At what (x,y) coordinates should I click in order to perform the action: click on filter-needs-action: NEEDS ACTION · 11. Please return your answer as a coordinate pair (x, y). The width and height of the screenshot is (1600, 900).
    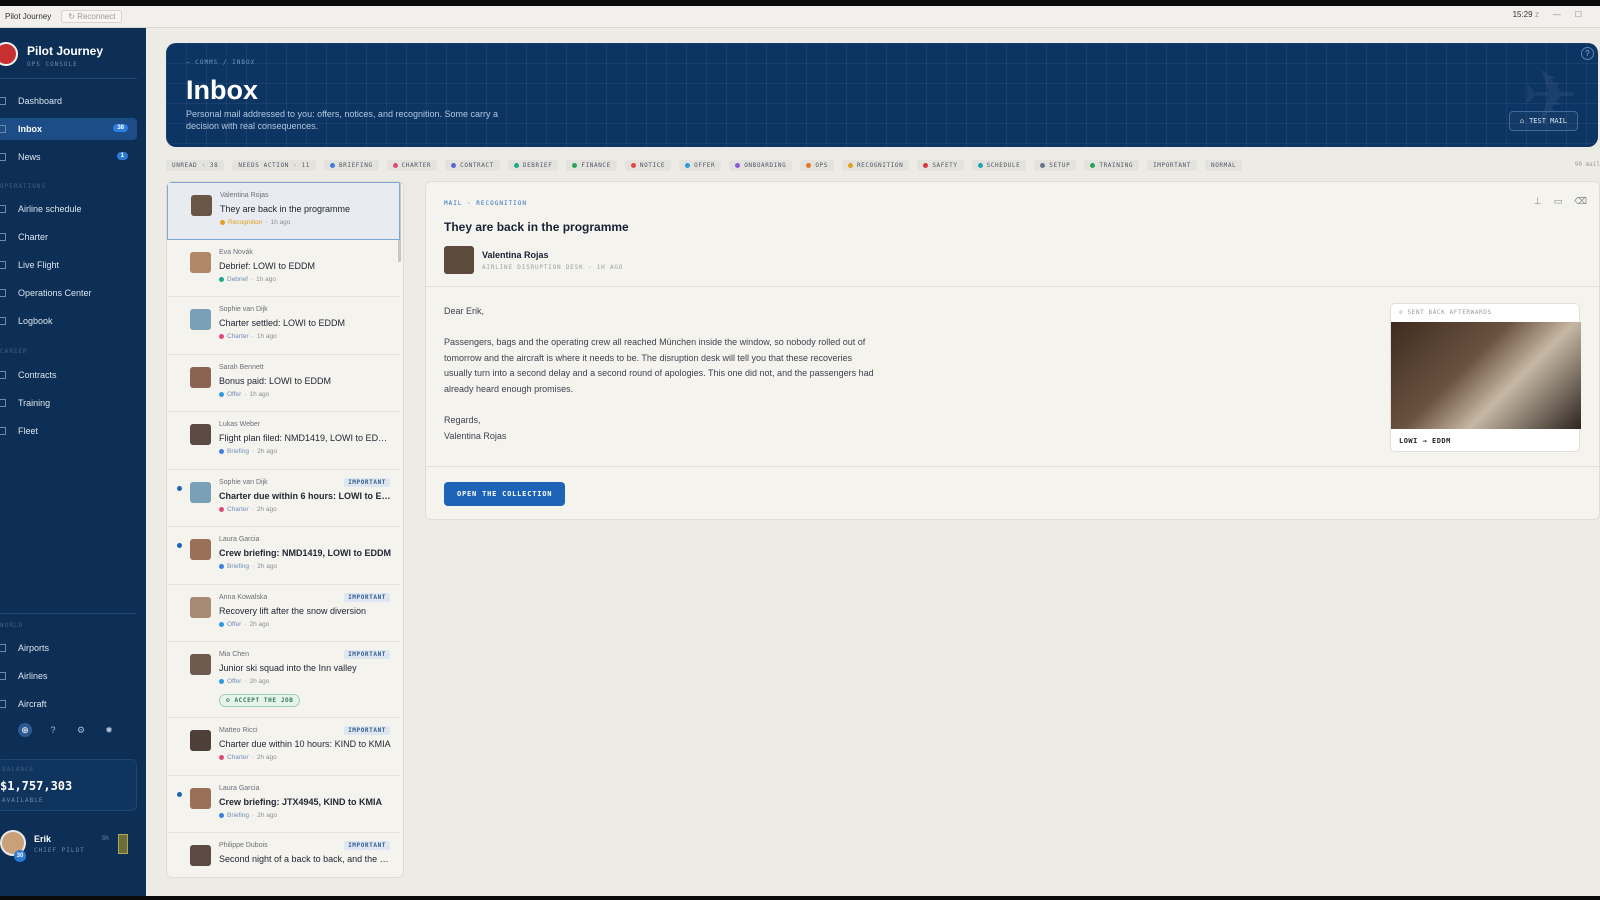
    Looking at the image, I should click on (274, 165).